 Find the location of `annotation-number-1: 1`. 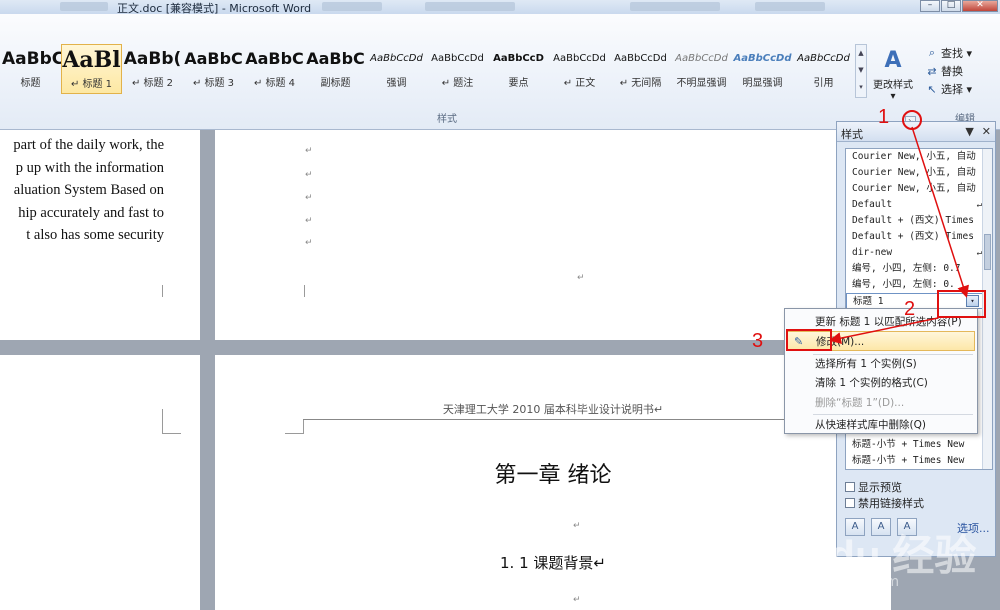

annotation-number-1: 1 is located at coordinates (884, 117).